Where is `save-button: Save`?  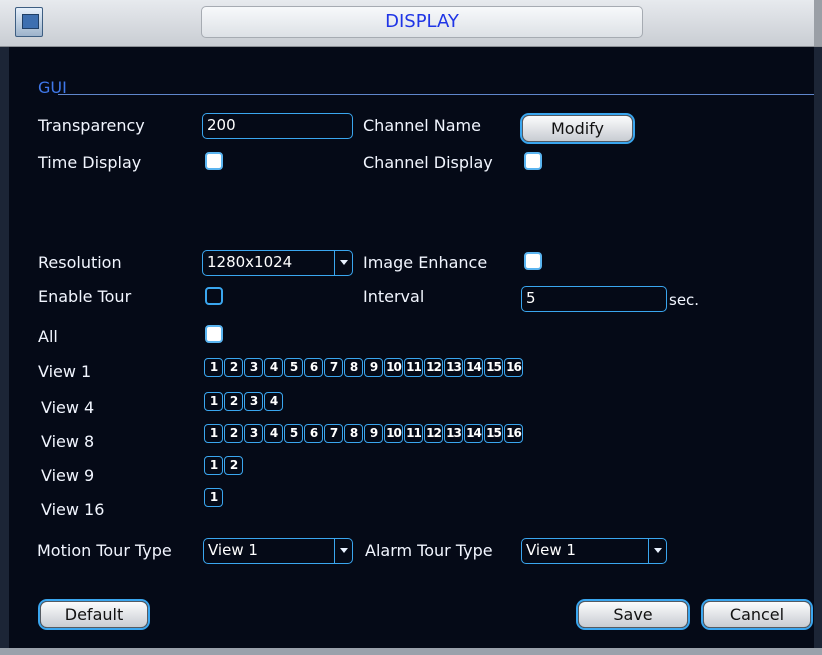
save-button: Save is located at coordinates (633, 614).